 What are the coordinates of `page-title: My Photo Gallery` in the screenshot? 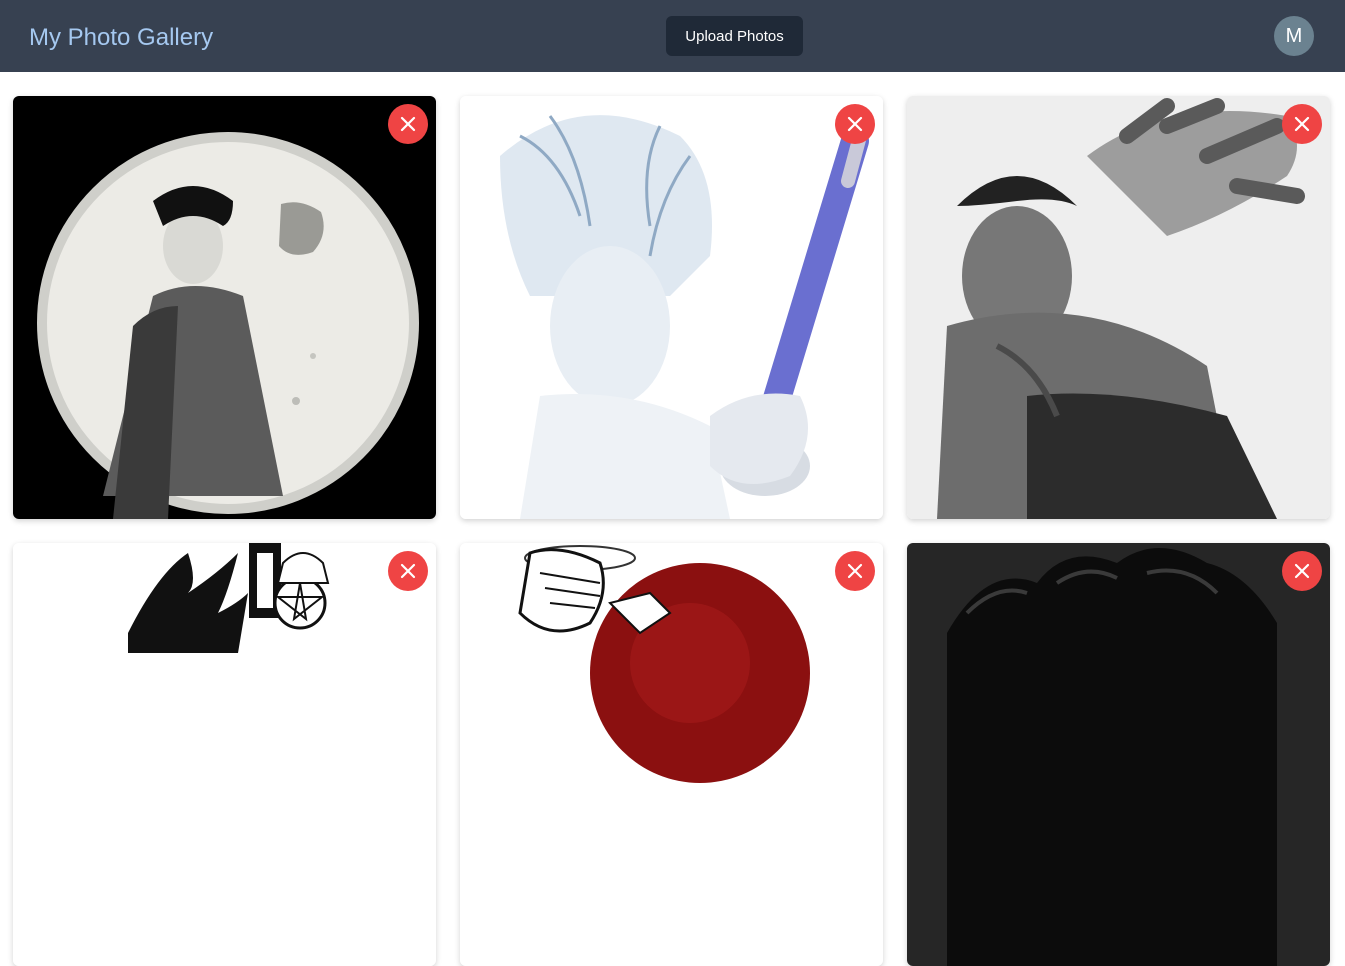 It's located at (121, 37).